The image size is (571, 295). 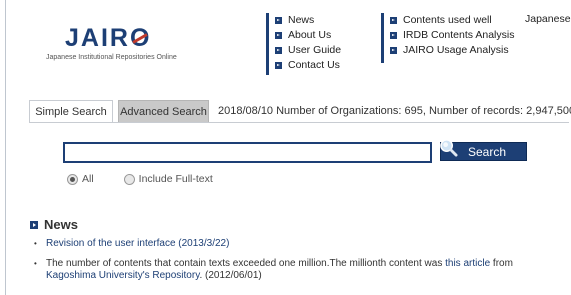 I want to click on radio-all-label: All, so click(x=88, y=179).